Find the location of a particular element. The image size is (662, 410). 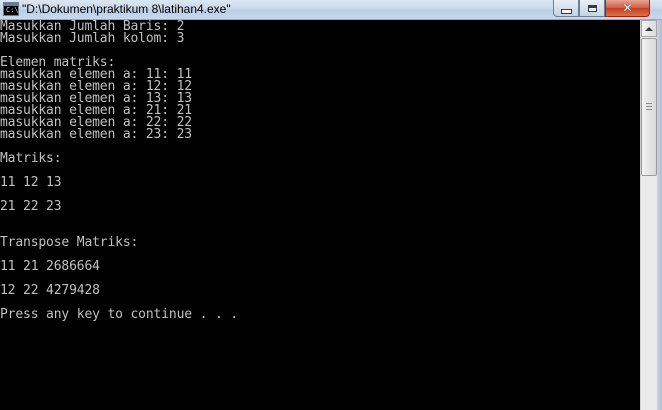

scroll-up-button is located at coordinates (649, 28).